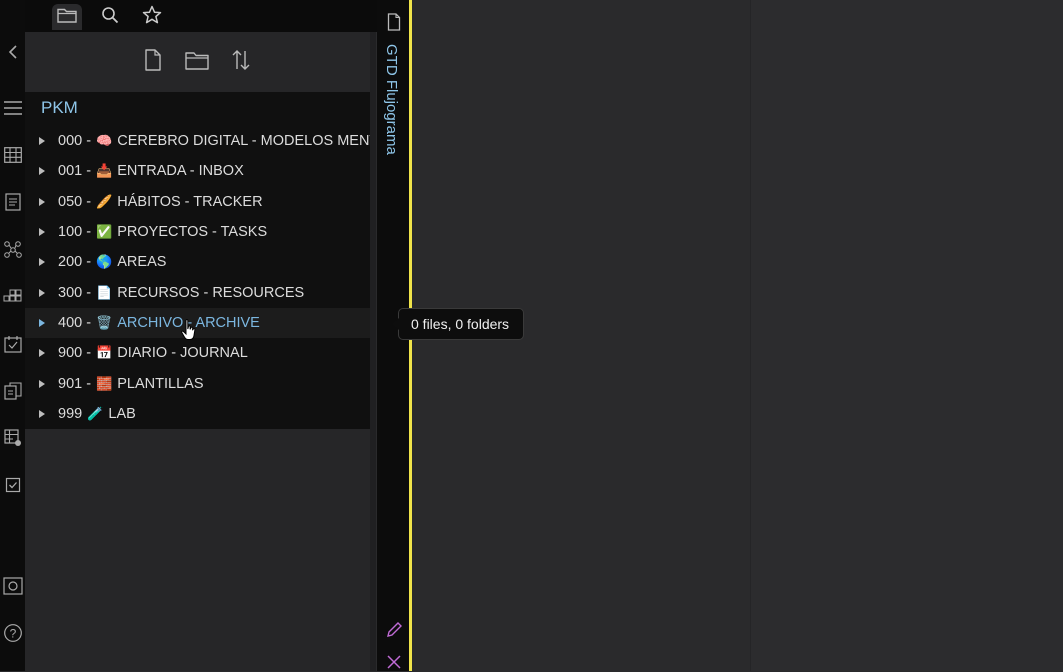 This screenshot has height=672, width=1063. What do you see at coordinates (373, 351) in the screenshot?
I see `sidebar-resize-handle` at bounding box center [373, 351].